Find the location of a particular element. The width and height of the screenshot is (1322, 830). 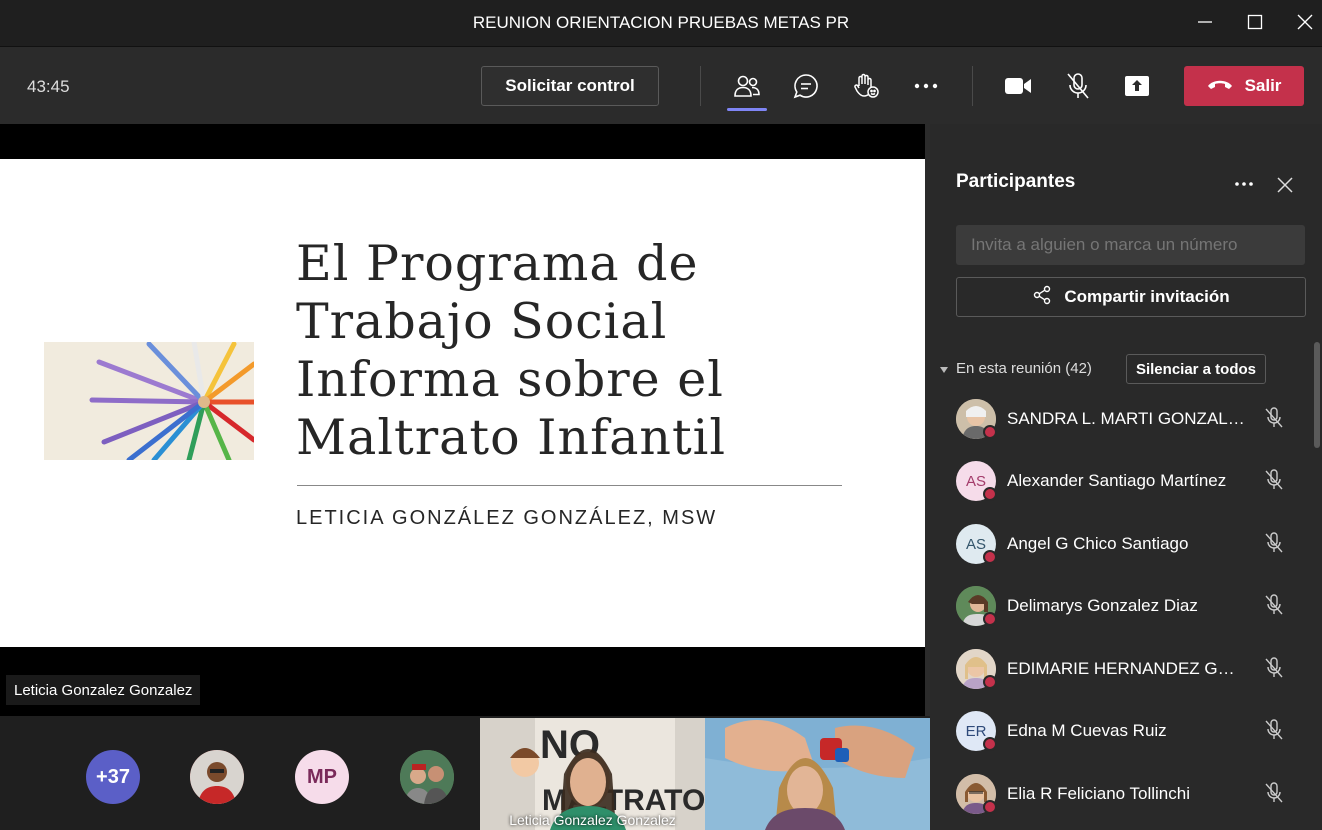

participant-row: ER Edna M Cuevas Ruiz is located at coordinates (1126, 731).